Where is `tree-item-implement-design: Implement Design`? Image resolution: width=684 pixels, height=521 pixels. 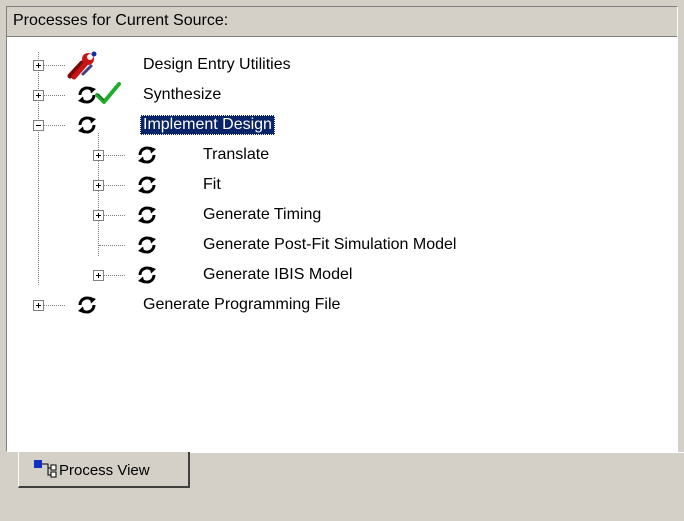
tree-item-implement-design: Implement Design is located at coordinates (207, 125).